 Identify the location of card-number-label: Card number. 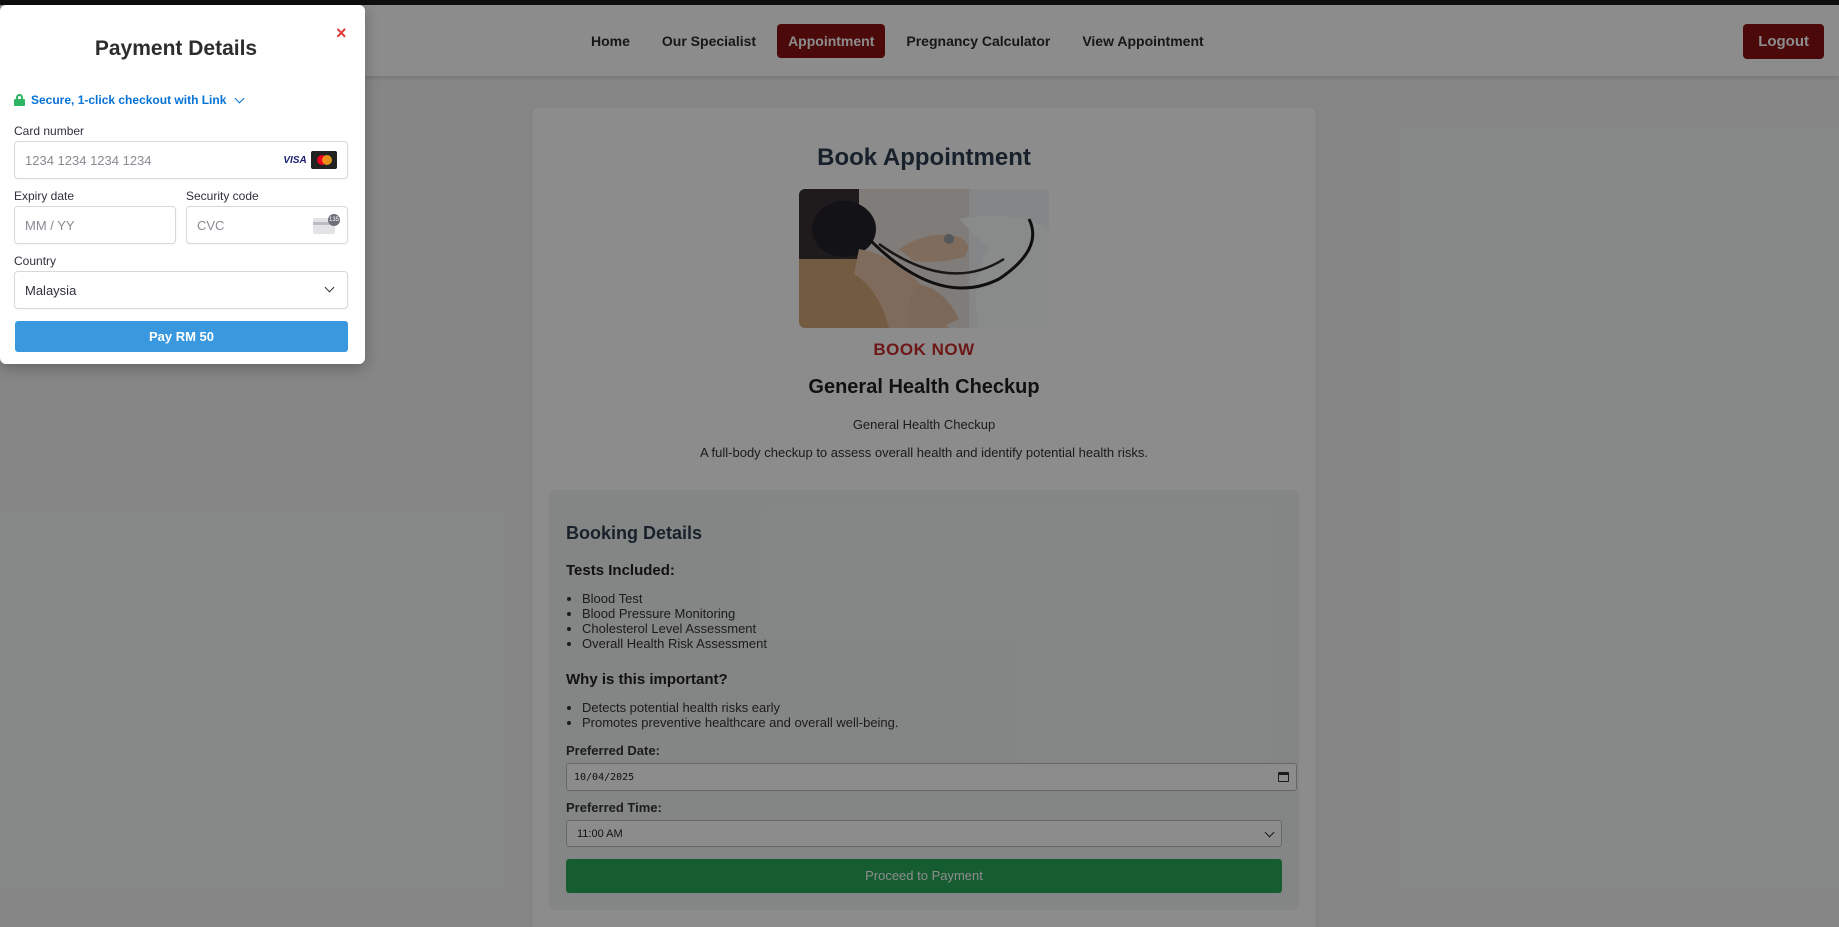
(49, 131).